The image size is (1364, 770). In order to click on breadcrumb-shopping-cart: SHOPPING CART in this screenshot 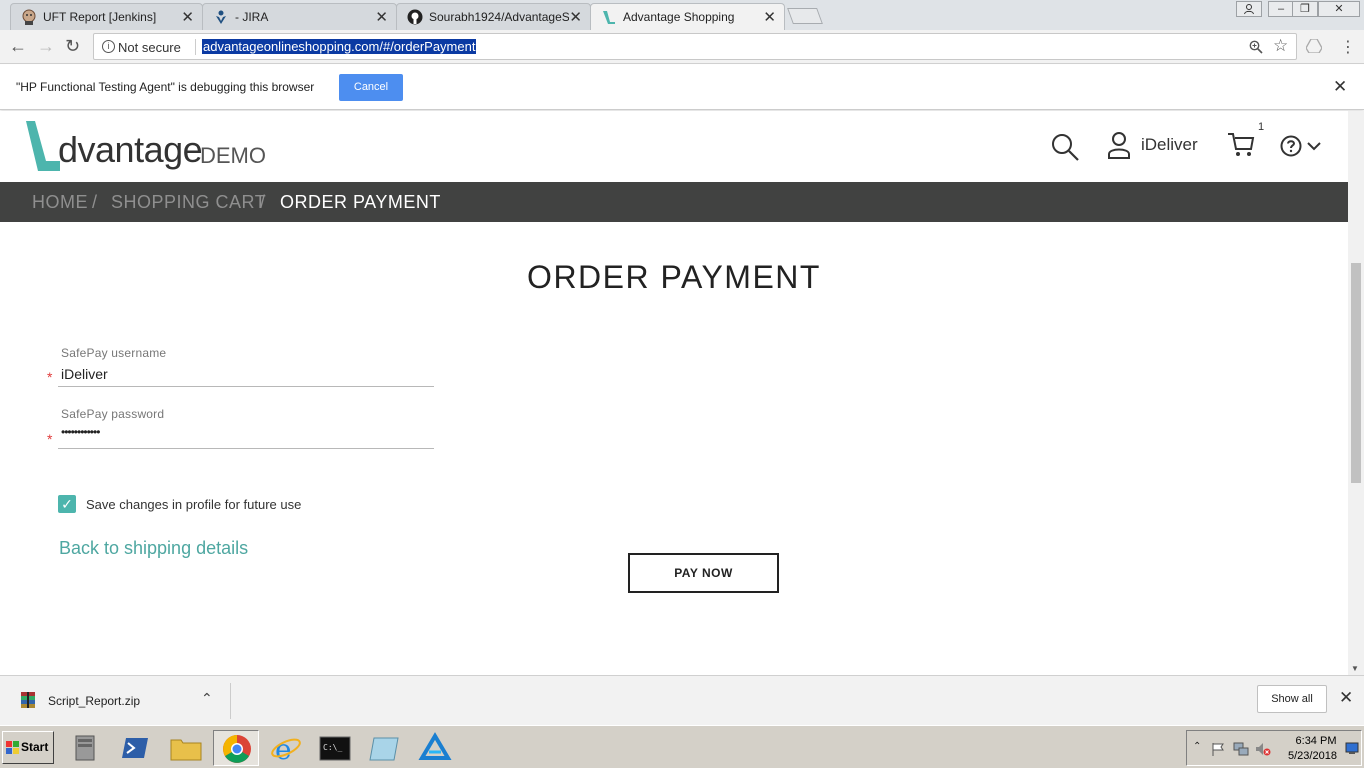, I will do `click(188, 202)`.